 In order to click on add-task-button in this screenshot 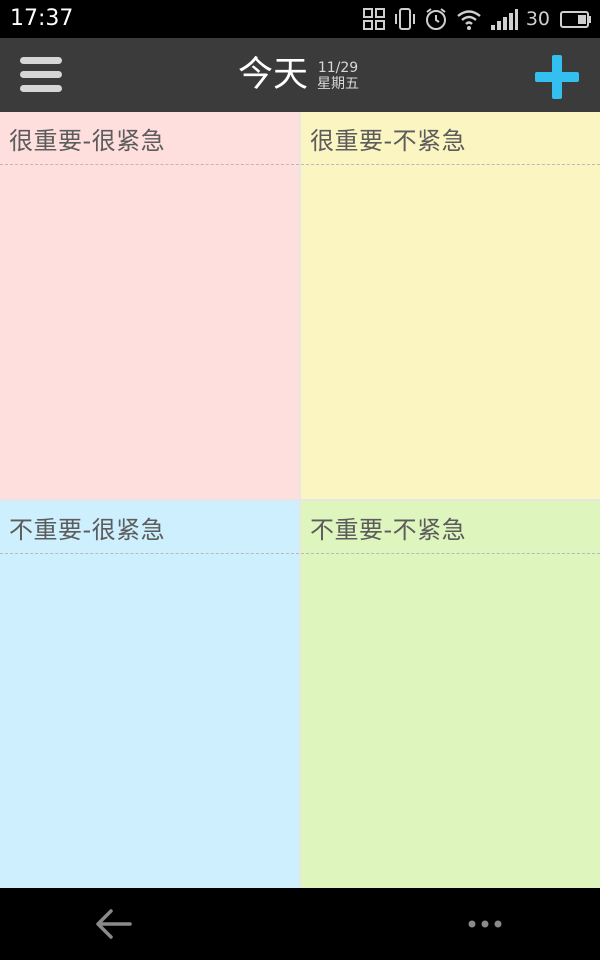, I will do `click(557, 77)`.